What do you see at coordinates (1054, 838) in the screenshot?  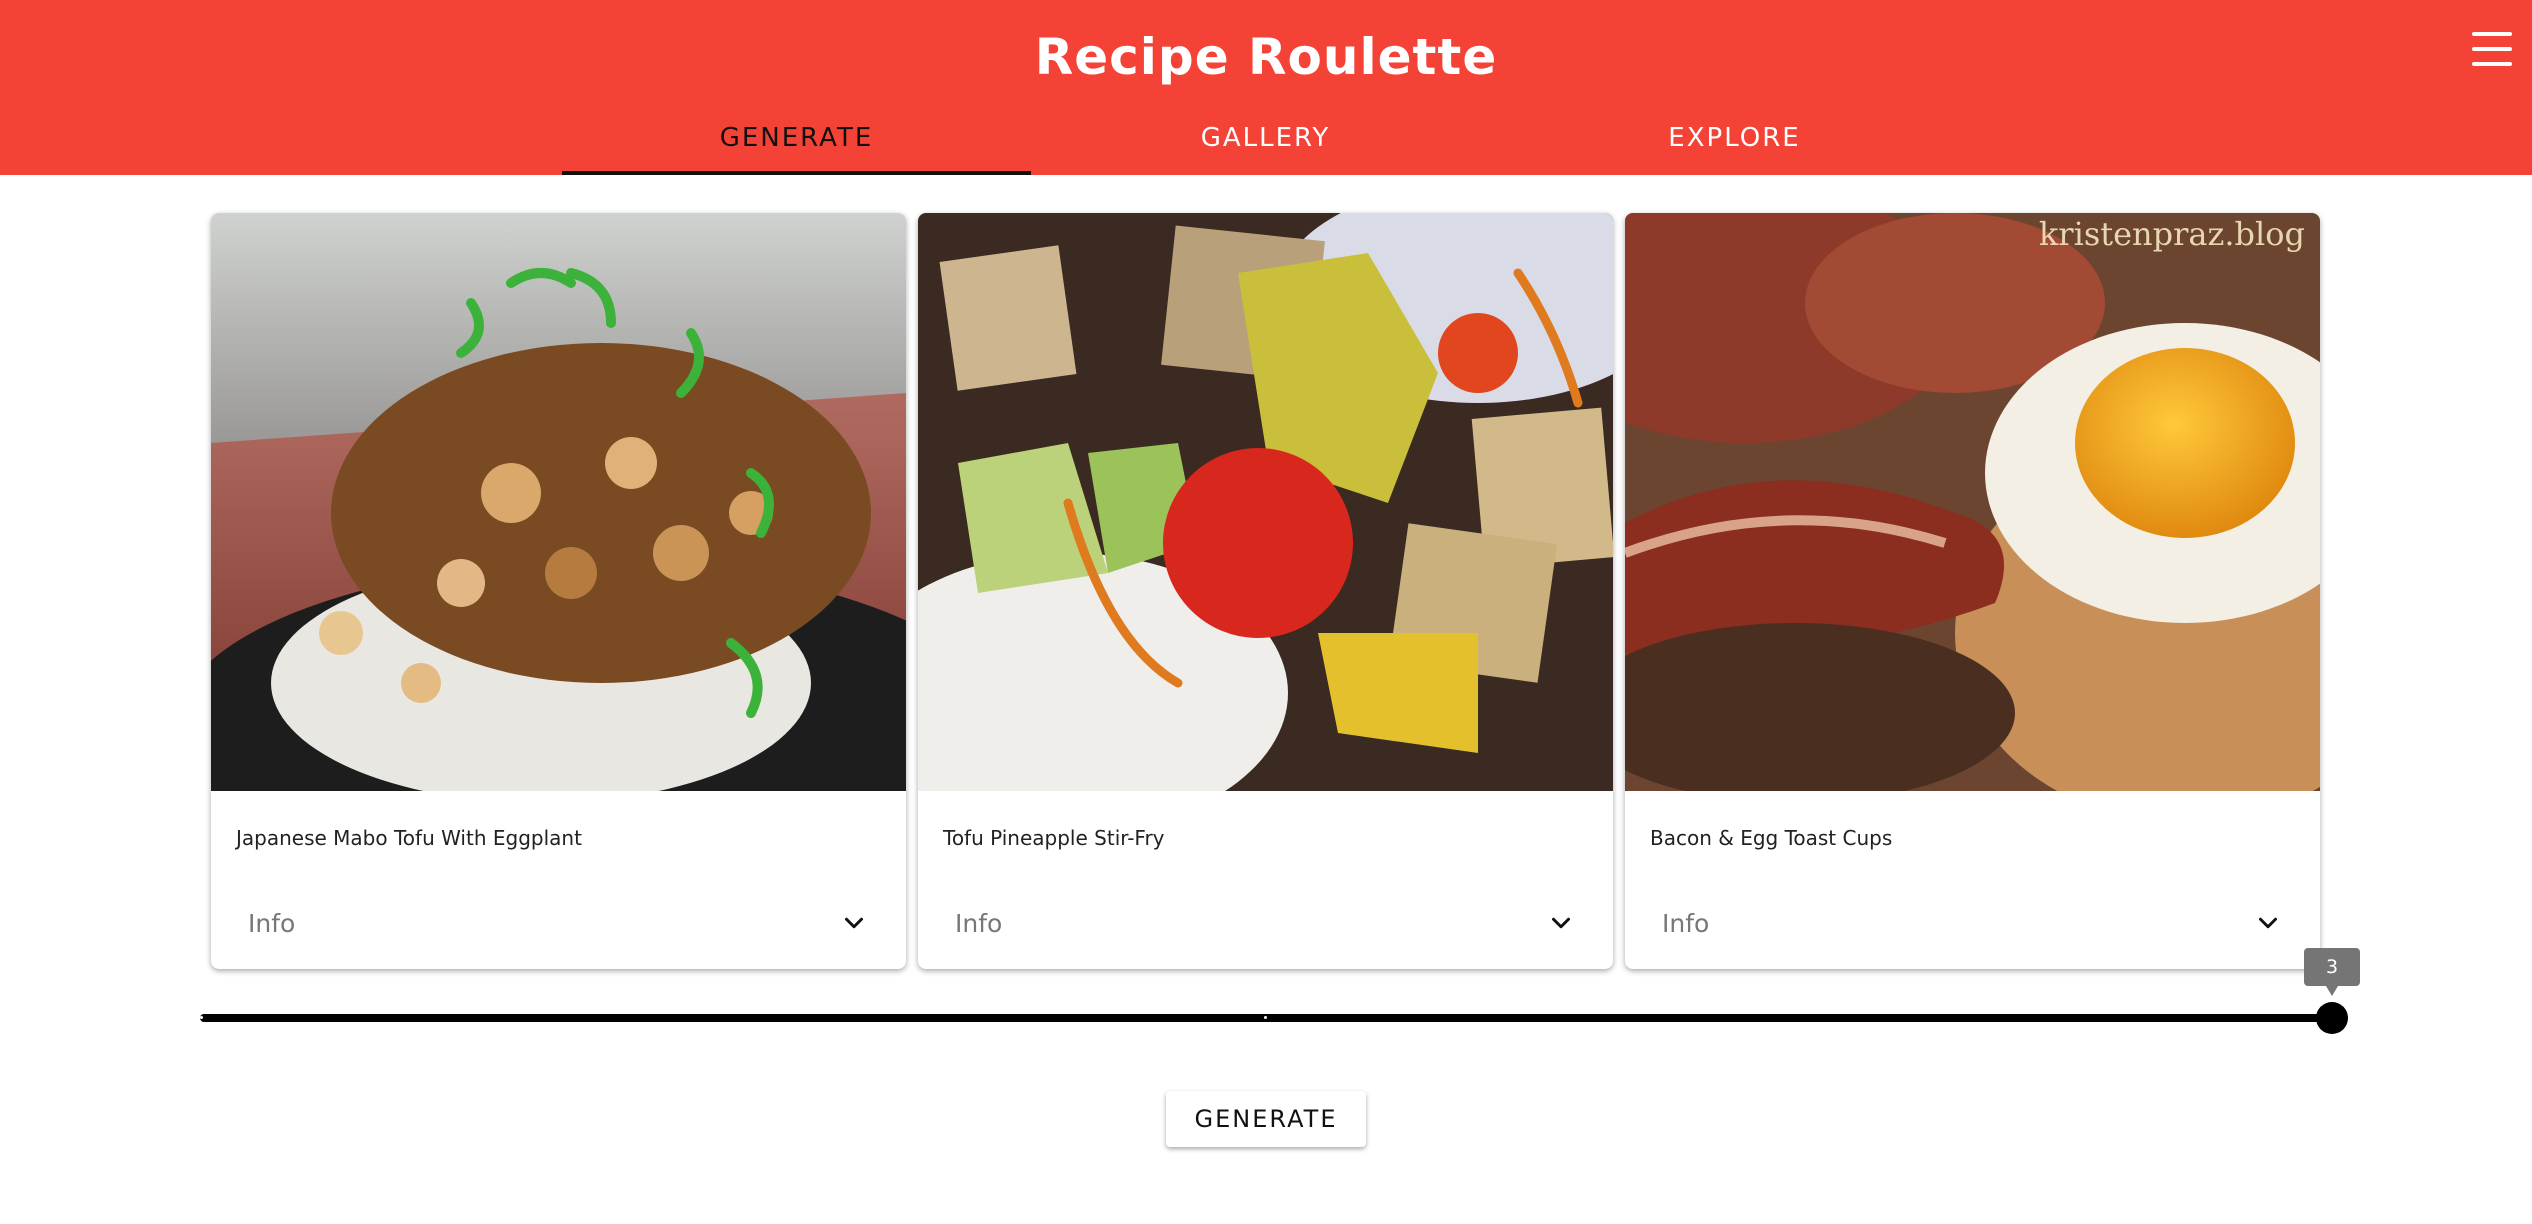 I see `recipe-title: Tofu Pineapple Stir-Fry` at bounding box center [1054, 838].